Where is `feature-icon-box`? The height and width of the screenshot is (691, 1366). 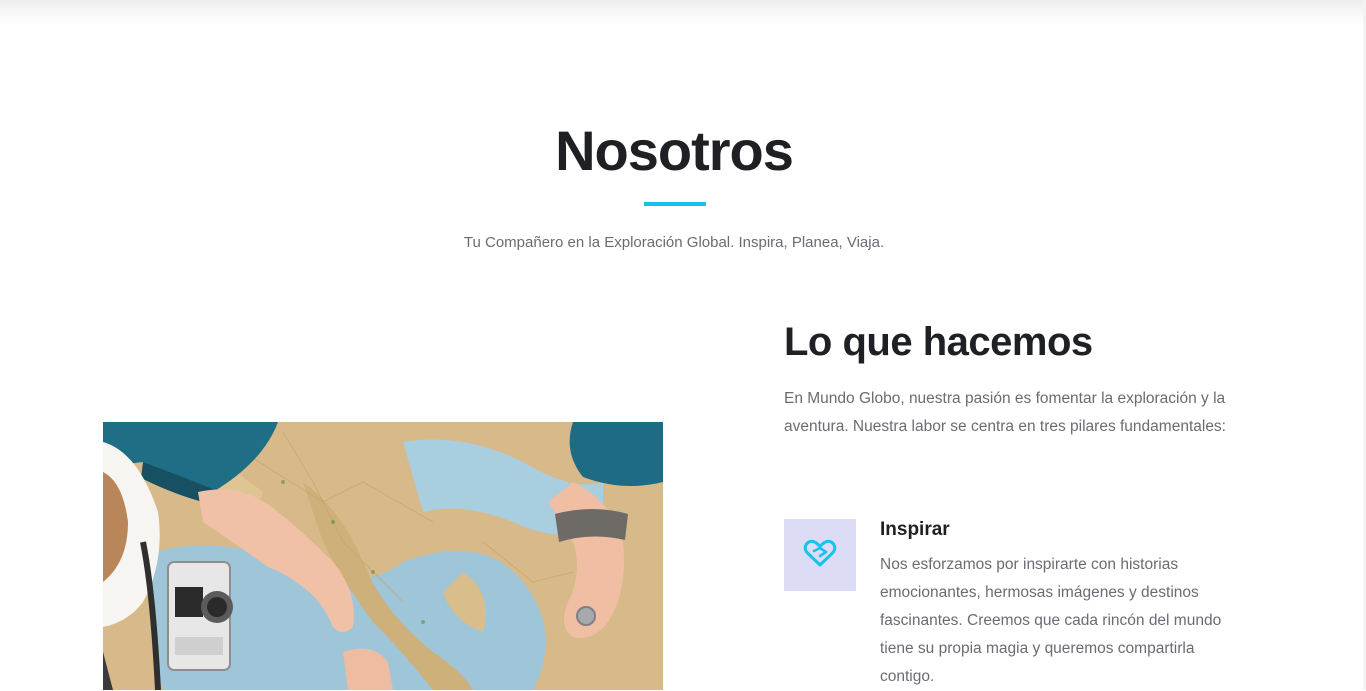
feature-icon-box is located at coordinates (820, 555).